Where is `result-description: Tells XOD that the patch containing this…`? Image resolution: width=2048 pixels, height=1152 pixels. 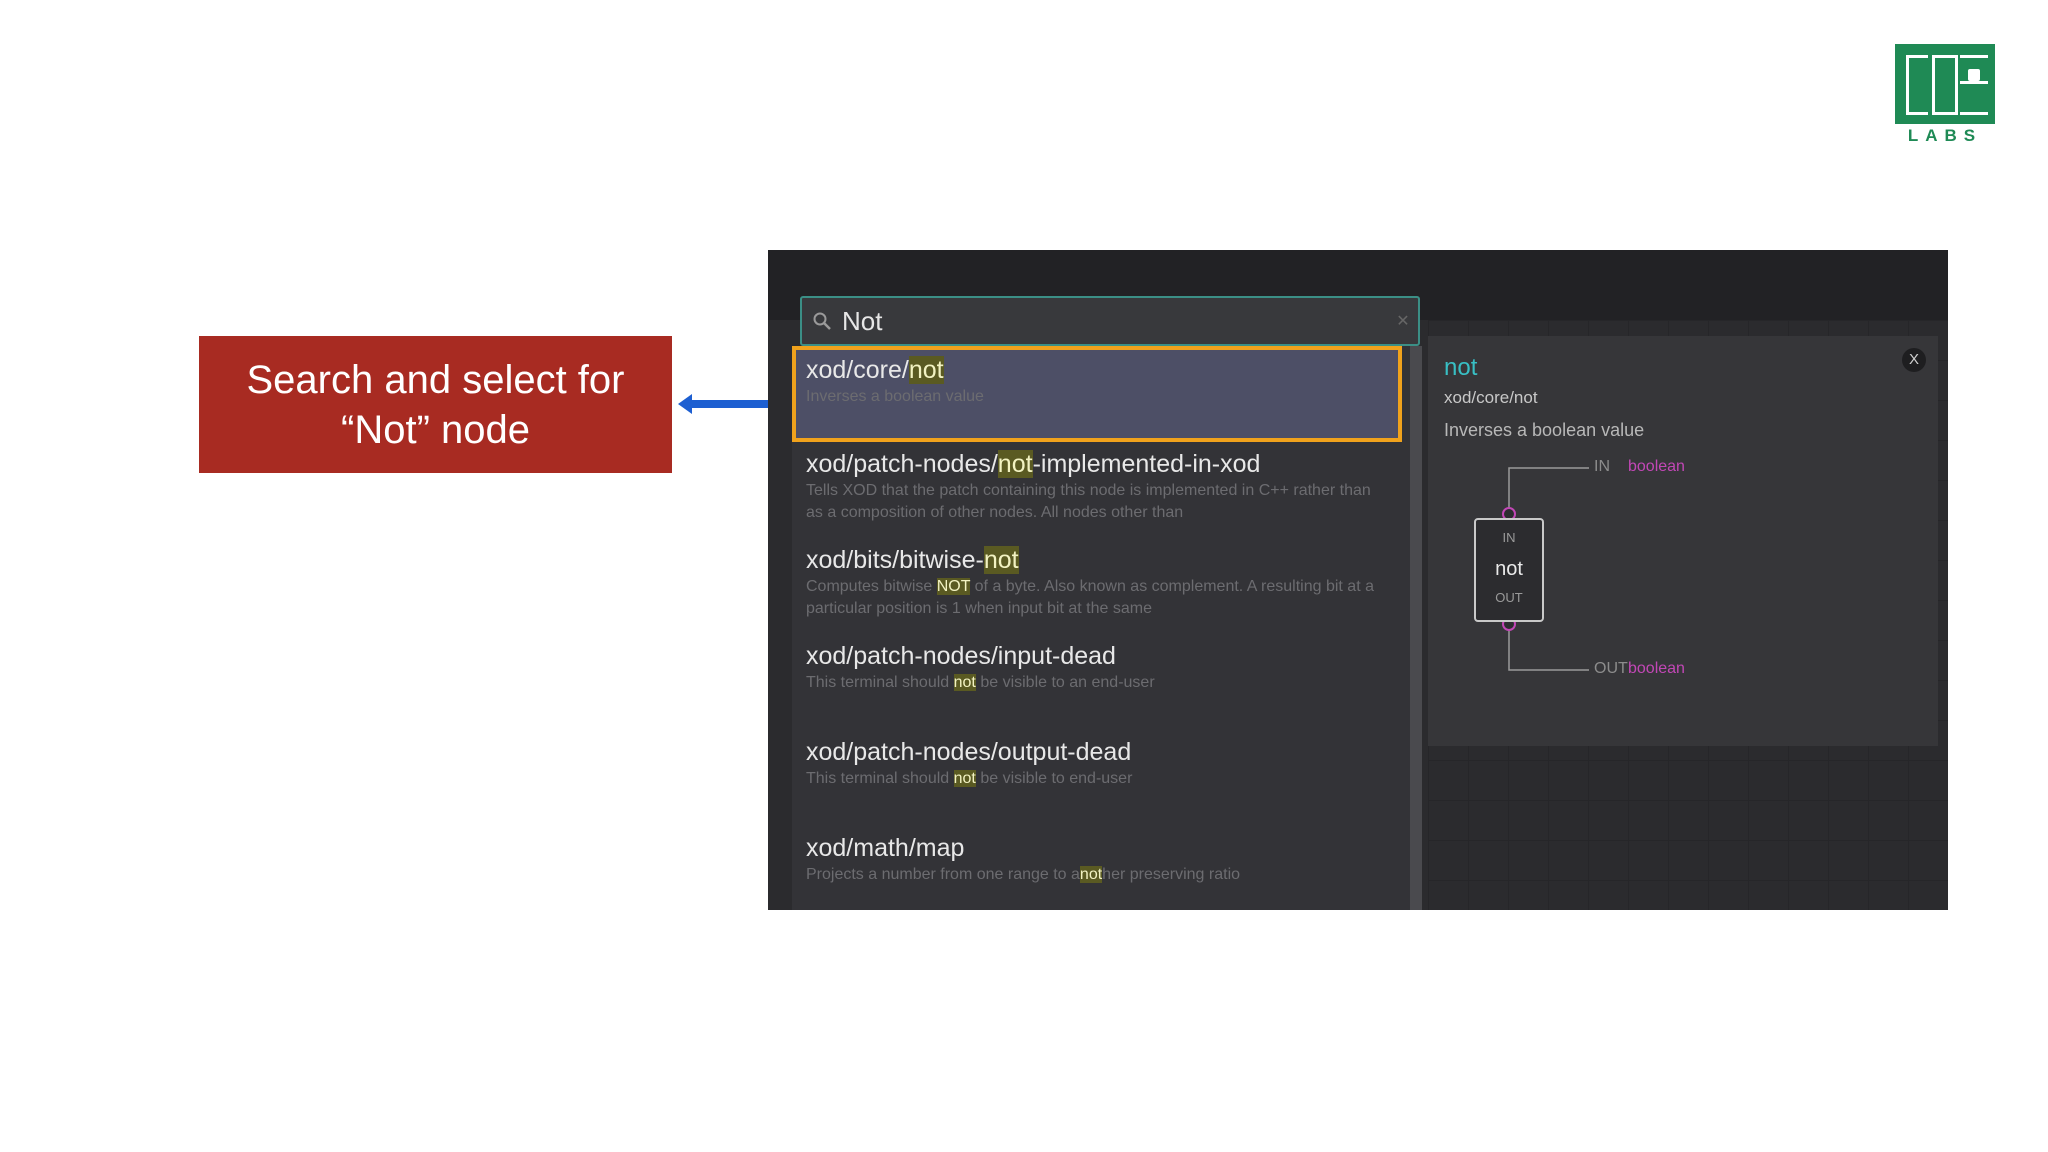 result-description: Tells XOD that the patch containing this… is located at coordinates (1097, 502).